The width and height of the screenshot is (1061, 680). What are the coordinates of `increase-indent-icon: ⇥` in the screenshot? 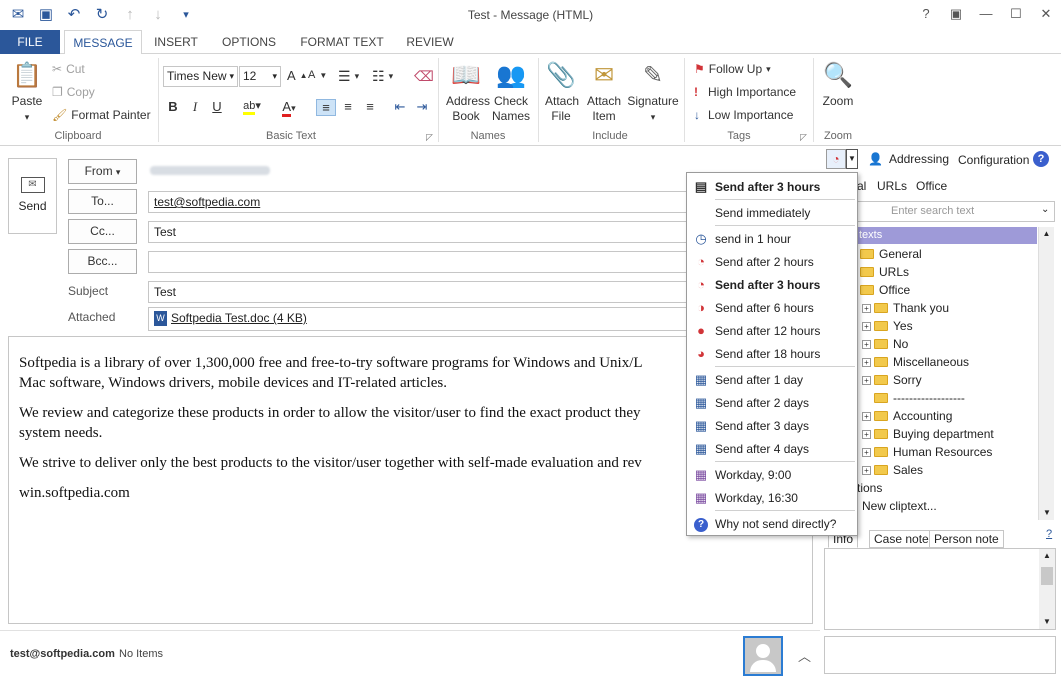 It's located at (422, 107).